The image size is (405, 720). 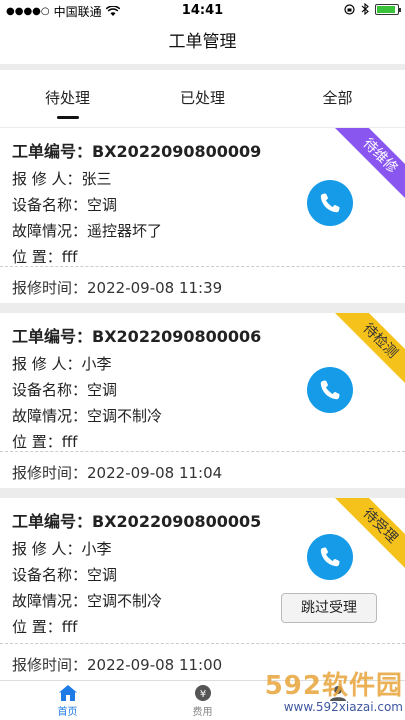 I want to click on site-watermark: 592软件园 www.592xiazai.com, so click(x=293, y=694).